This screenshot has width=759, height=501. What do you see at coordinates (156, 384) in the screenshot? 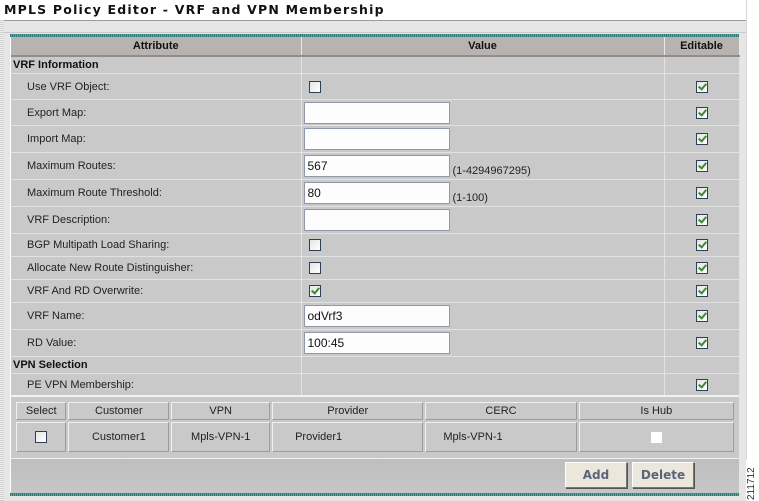
I see `row-label: PE VPN Membership:` at bounding box center [156, 384].